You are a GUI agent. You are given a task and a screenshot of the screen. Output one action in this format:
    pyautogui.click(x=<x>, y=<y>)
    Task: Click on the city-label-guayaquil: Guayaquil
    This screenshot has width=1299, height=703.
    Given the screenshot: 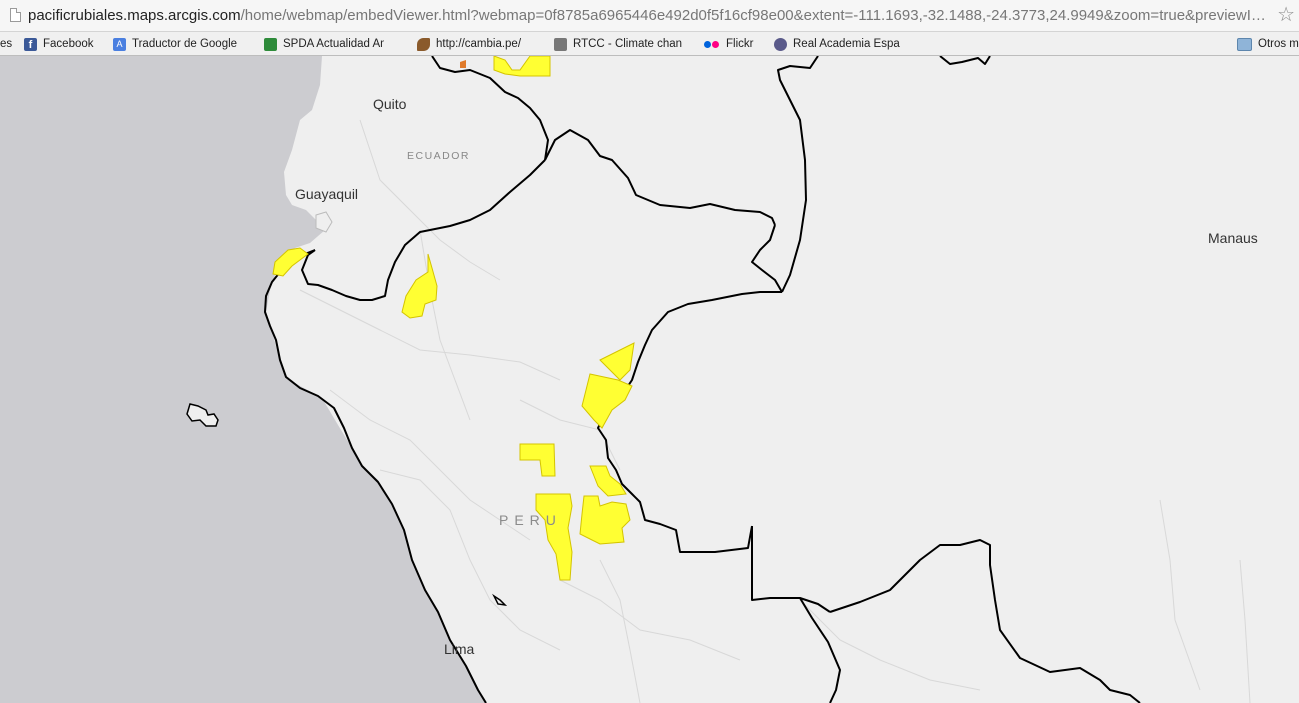 What is the action you would take?
    pyautogui.click(x=327, y=194)
    